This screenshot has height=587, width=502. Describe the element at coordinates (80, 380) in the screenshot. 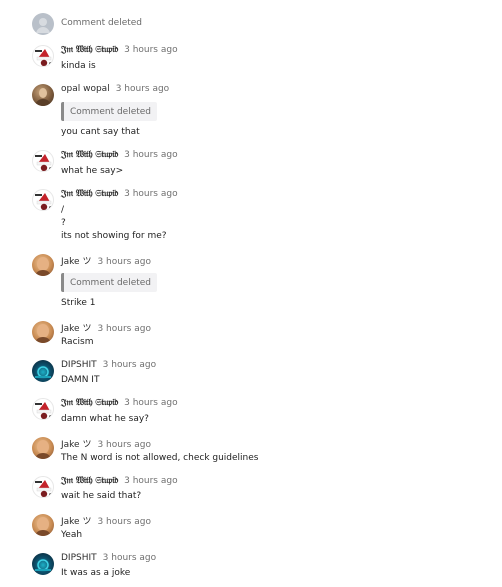

I see `comment-text: DAMN IT` at that location.